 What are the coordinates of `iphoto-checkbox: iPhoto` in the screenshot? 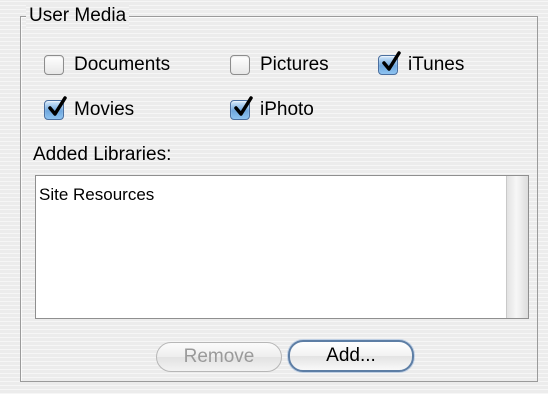 It's located at (272, 109).